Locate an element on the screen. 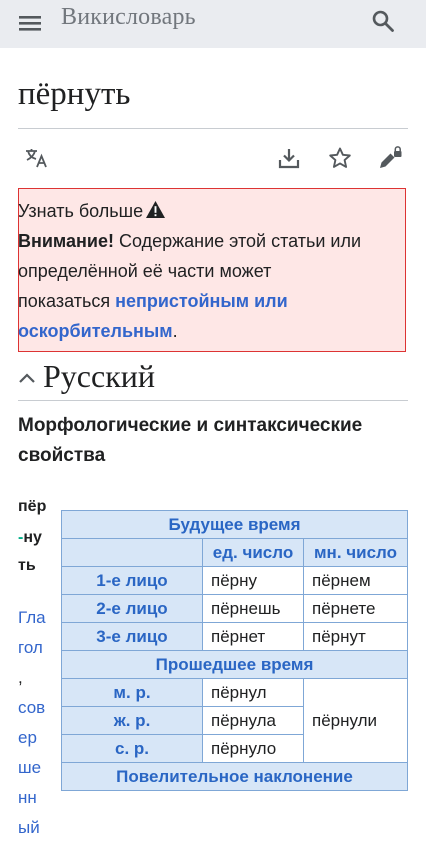 The width and height of the screenshot is (426, 843). person-1-header: 1-е лицо is located at coordinates (132, 580).